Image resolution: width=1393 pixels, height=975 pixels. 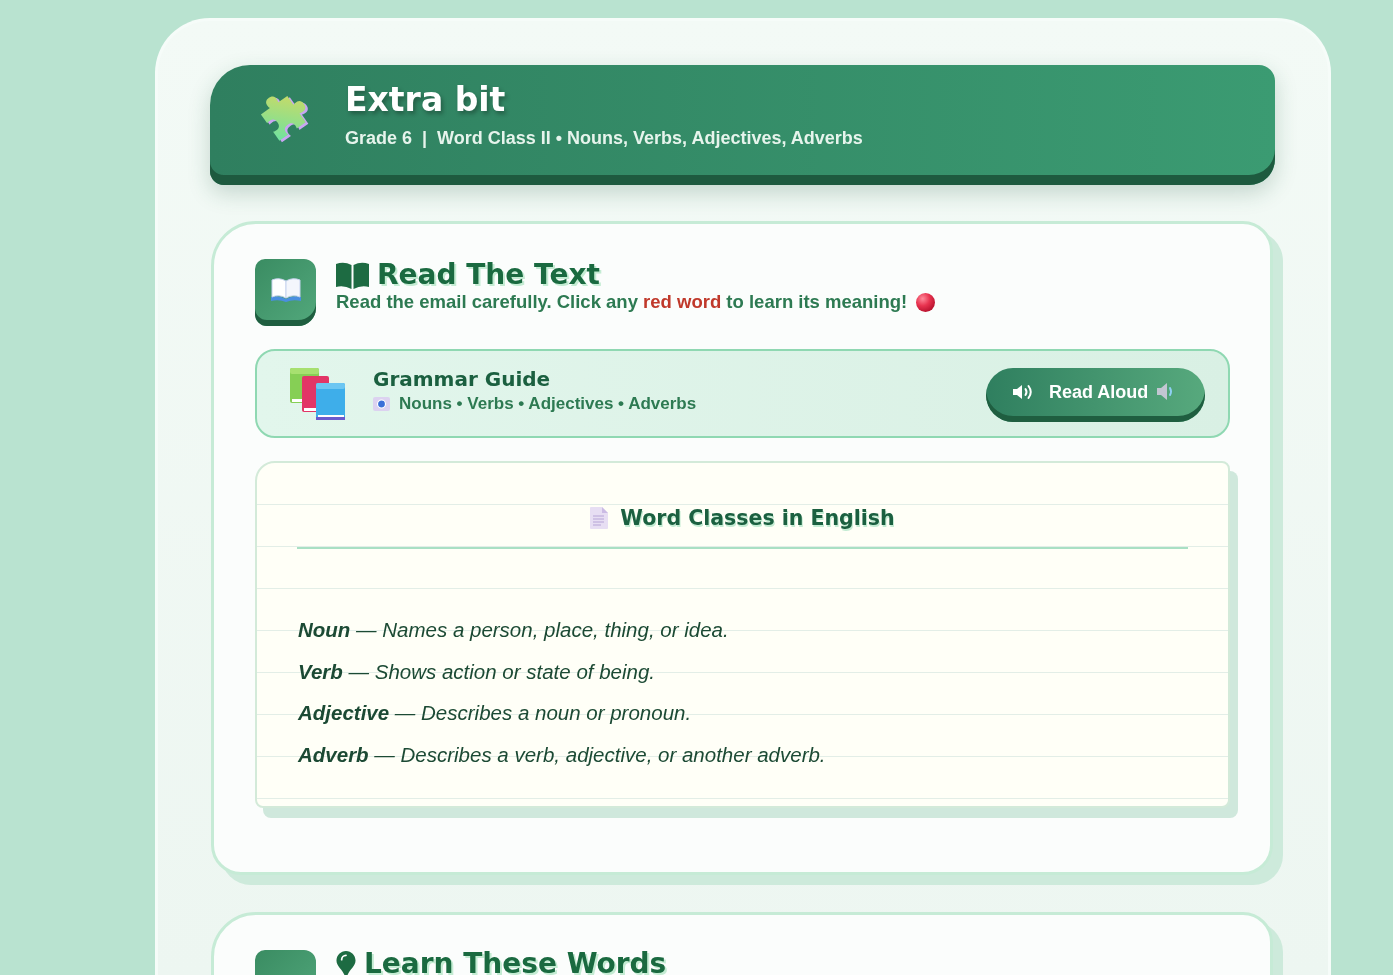 What do you see at coordinates (381, 403) in the screenshot?
I see `card-icon` at bounding box center [381, 403].